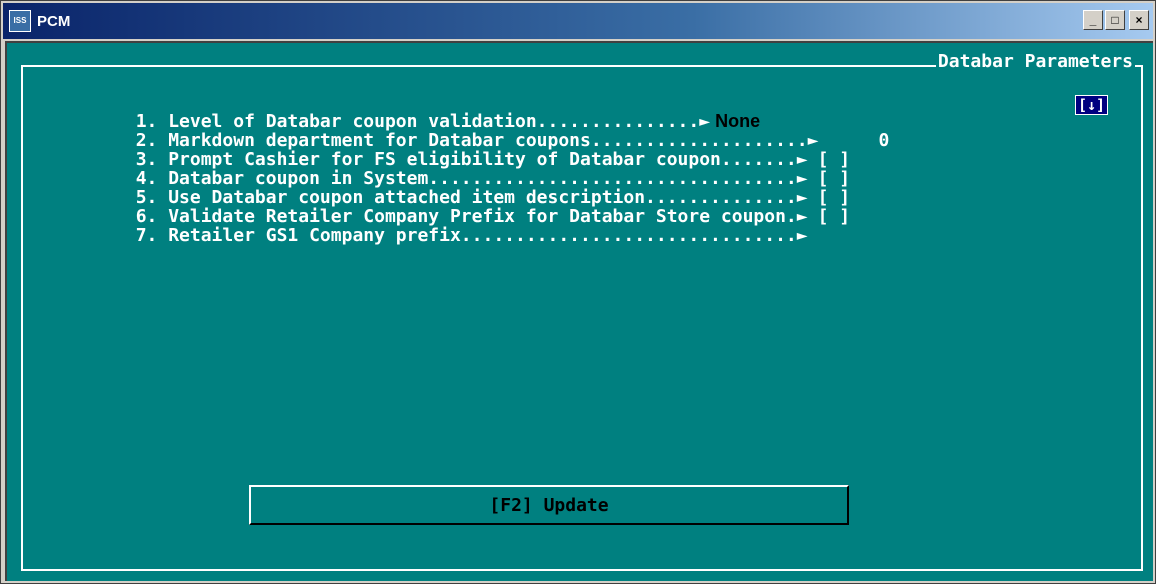 This screenshot has height=584, width=1156. I want to click on window-title: PCM, so click(54, 21).